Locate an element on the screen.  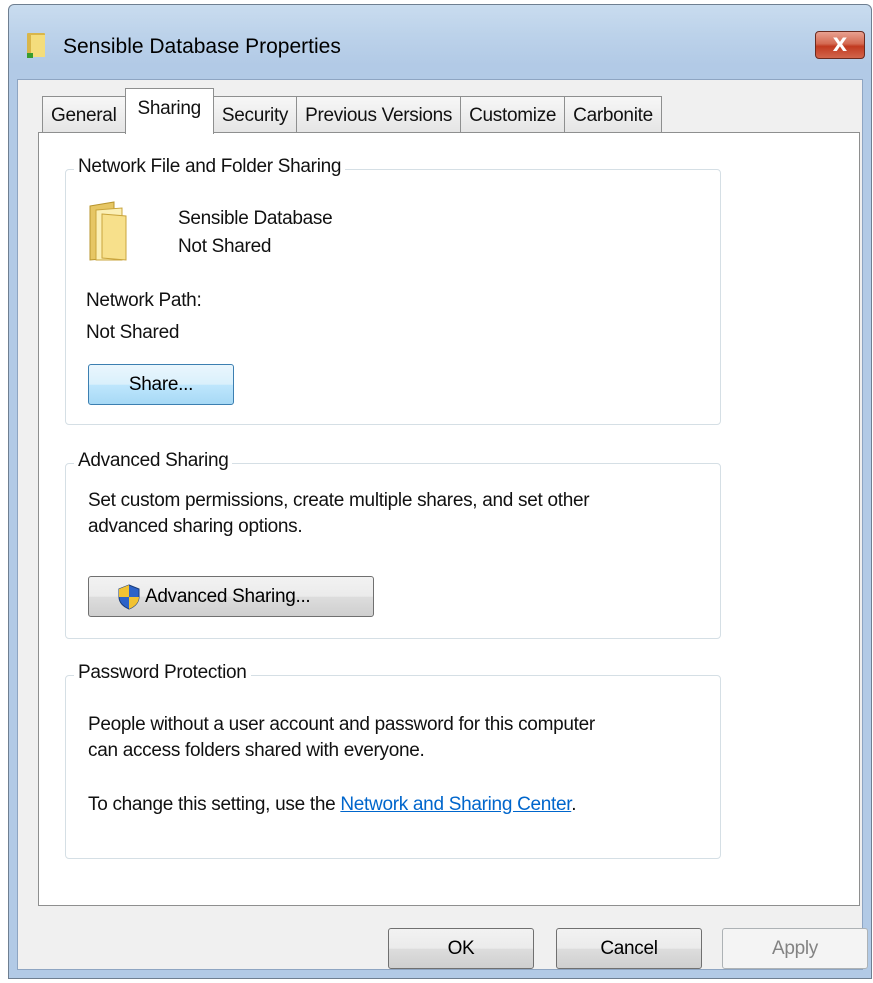
cancel-button: Cancel is located at coordinates (629, 948).